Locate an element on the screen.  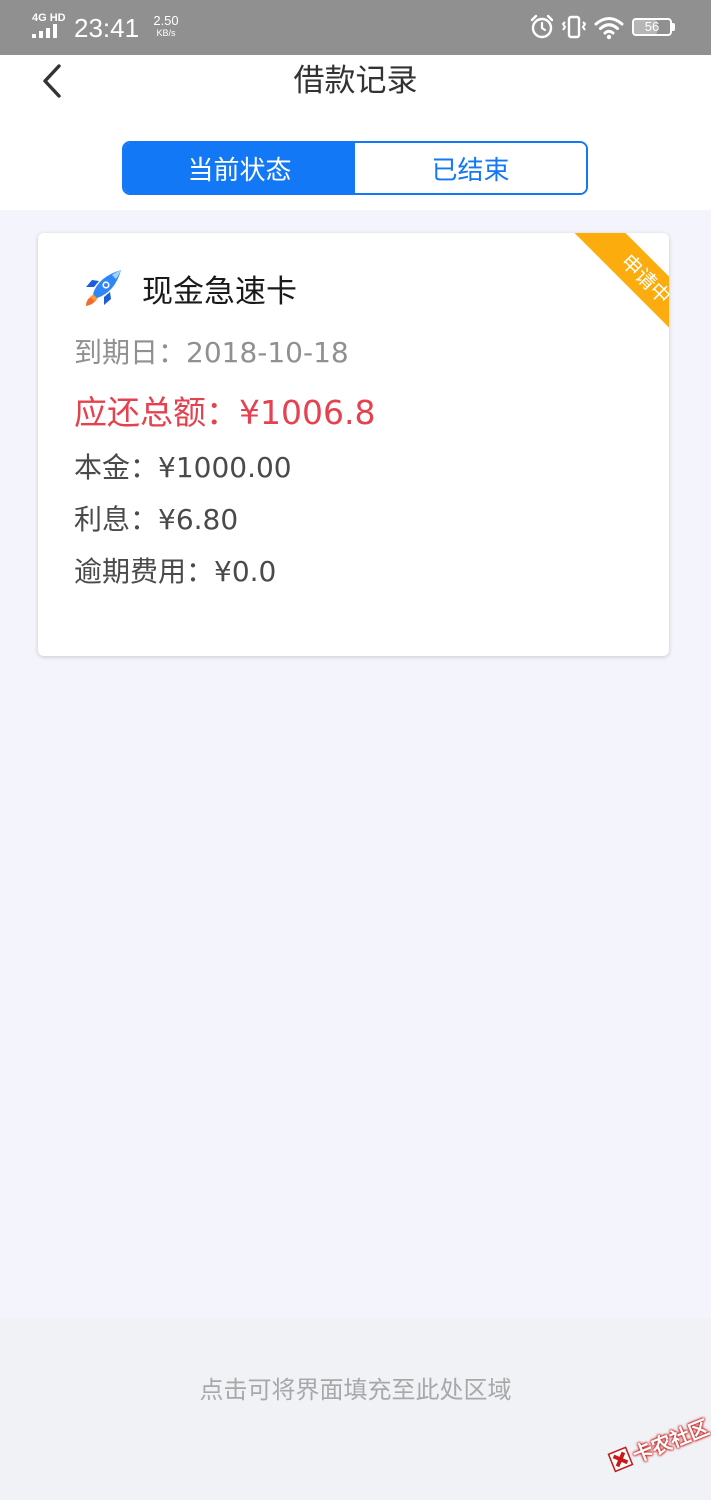
watermark-text: 卡农社区 is located at coordinates (670, 1440).